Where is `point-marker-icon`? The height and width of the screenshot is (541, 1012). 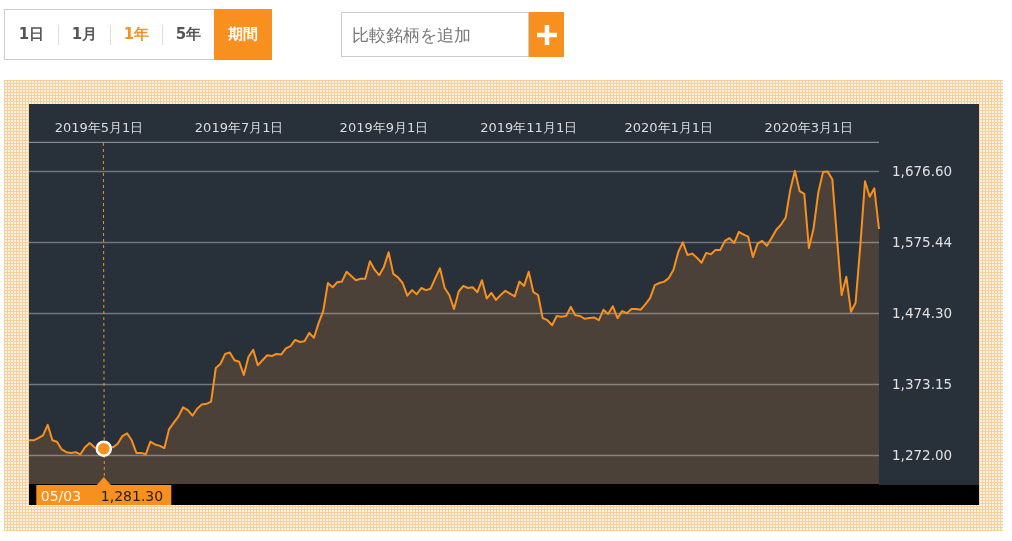 point-marker-icon is located at coordinates (104, 448).